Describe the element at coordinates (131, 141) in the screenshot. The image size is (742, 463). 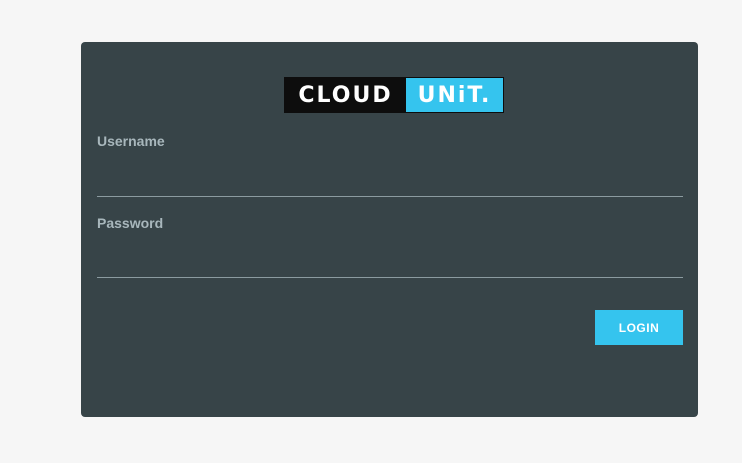
I see `username-label: Username` at that location.